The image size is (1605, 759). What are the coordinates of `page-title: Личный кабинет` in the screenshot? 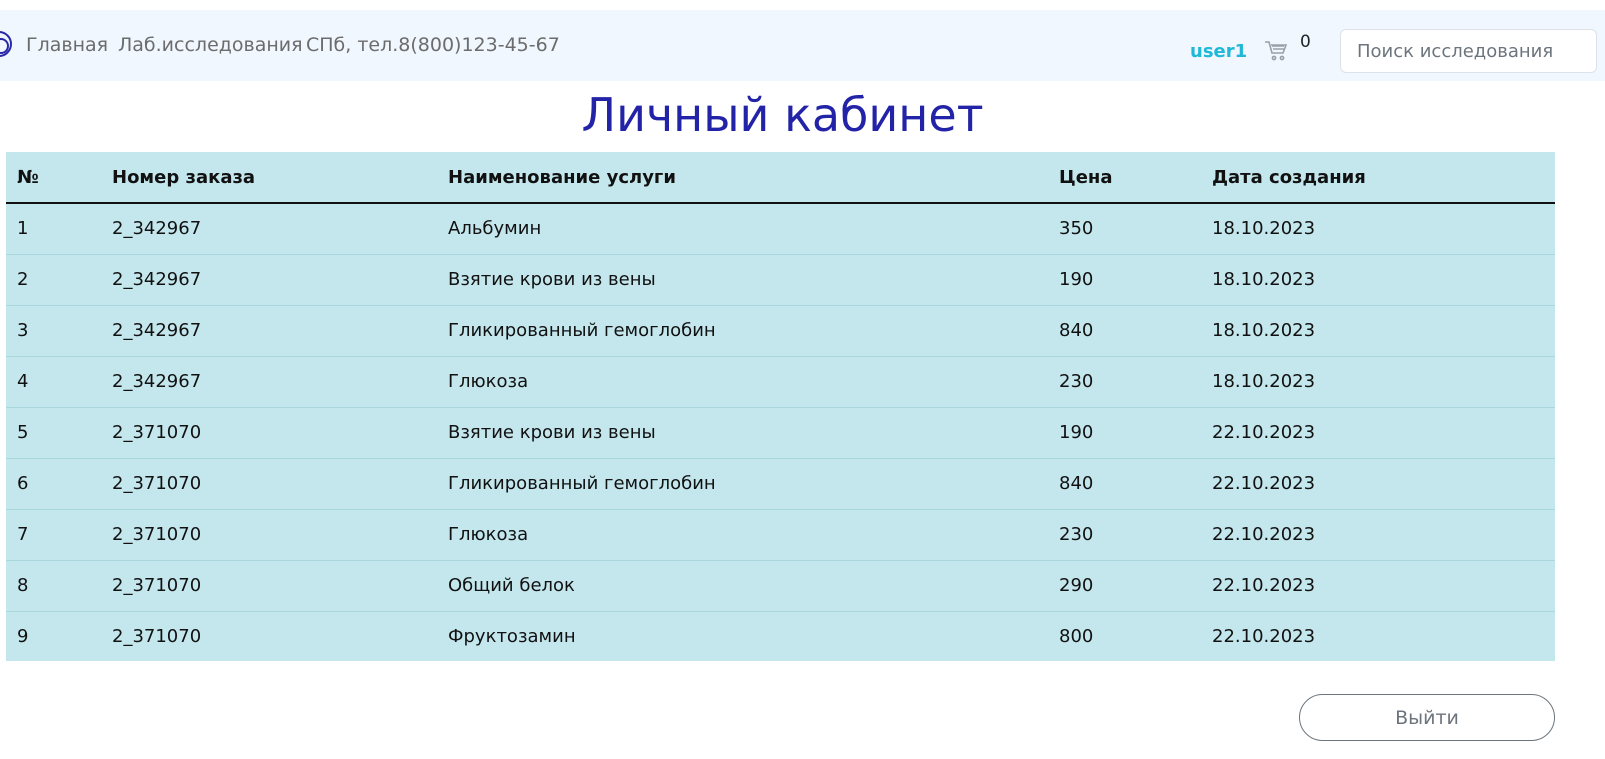 It's located at (782, 115).